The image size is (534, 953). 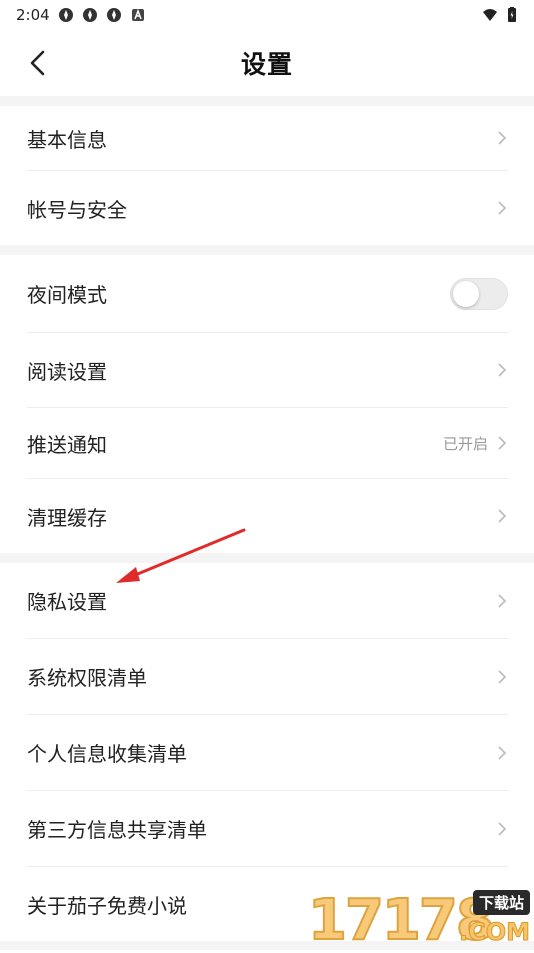 I want to click on row-clear-cache: 清理缓存, so click(x=267, y=516).